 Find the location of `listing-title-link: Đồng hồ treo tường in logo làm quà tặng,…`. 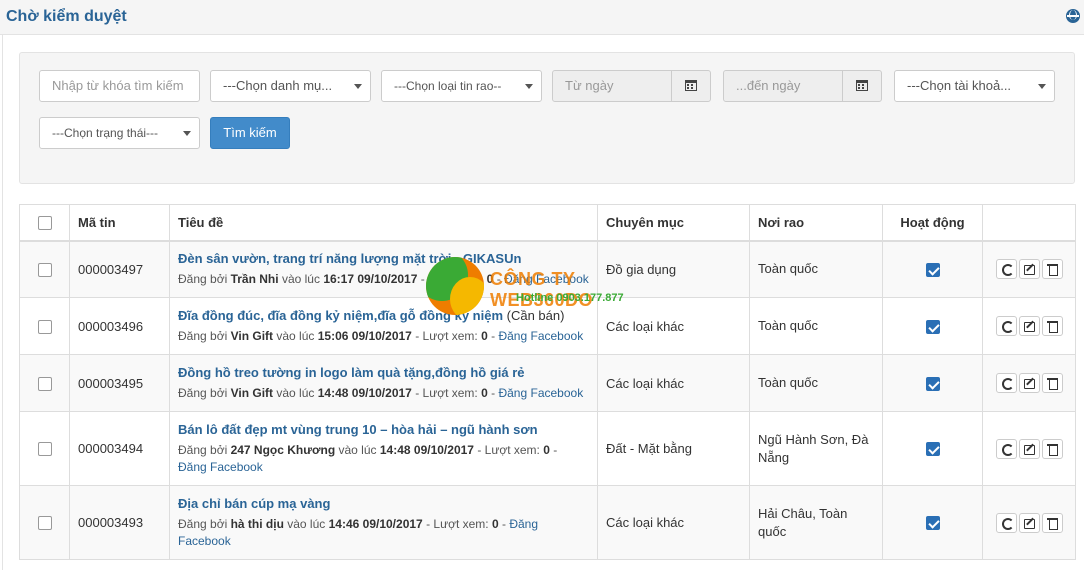

listing-title-link: Đồng hồ treo tường in logo làm quà tặng,… is located at coordinates (351, 372).